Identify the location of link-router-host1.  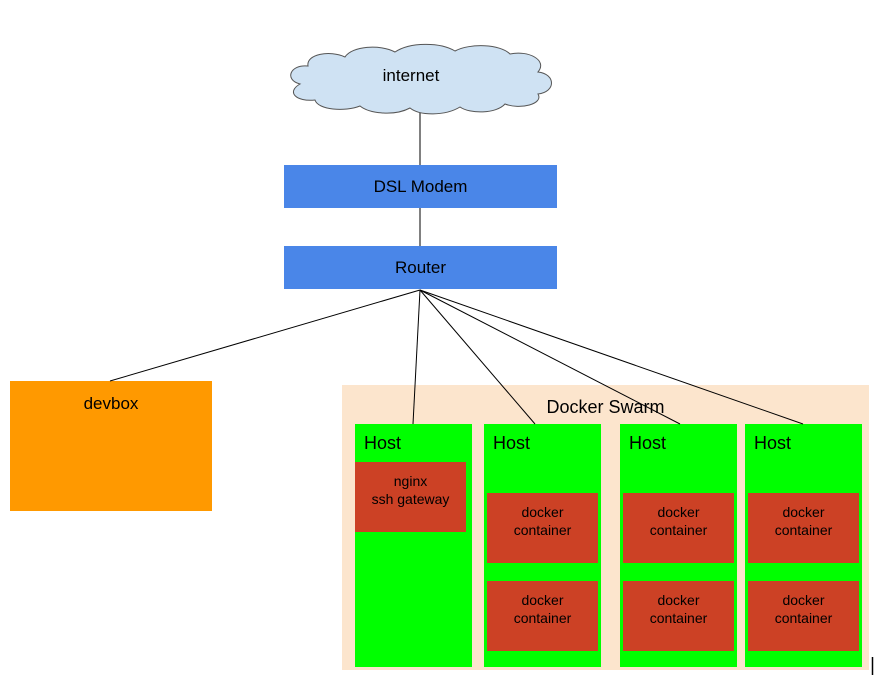
(416, 357).